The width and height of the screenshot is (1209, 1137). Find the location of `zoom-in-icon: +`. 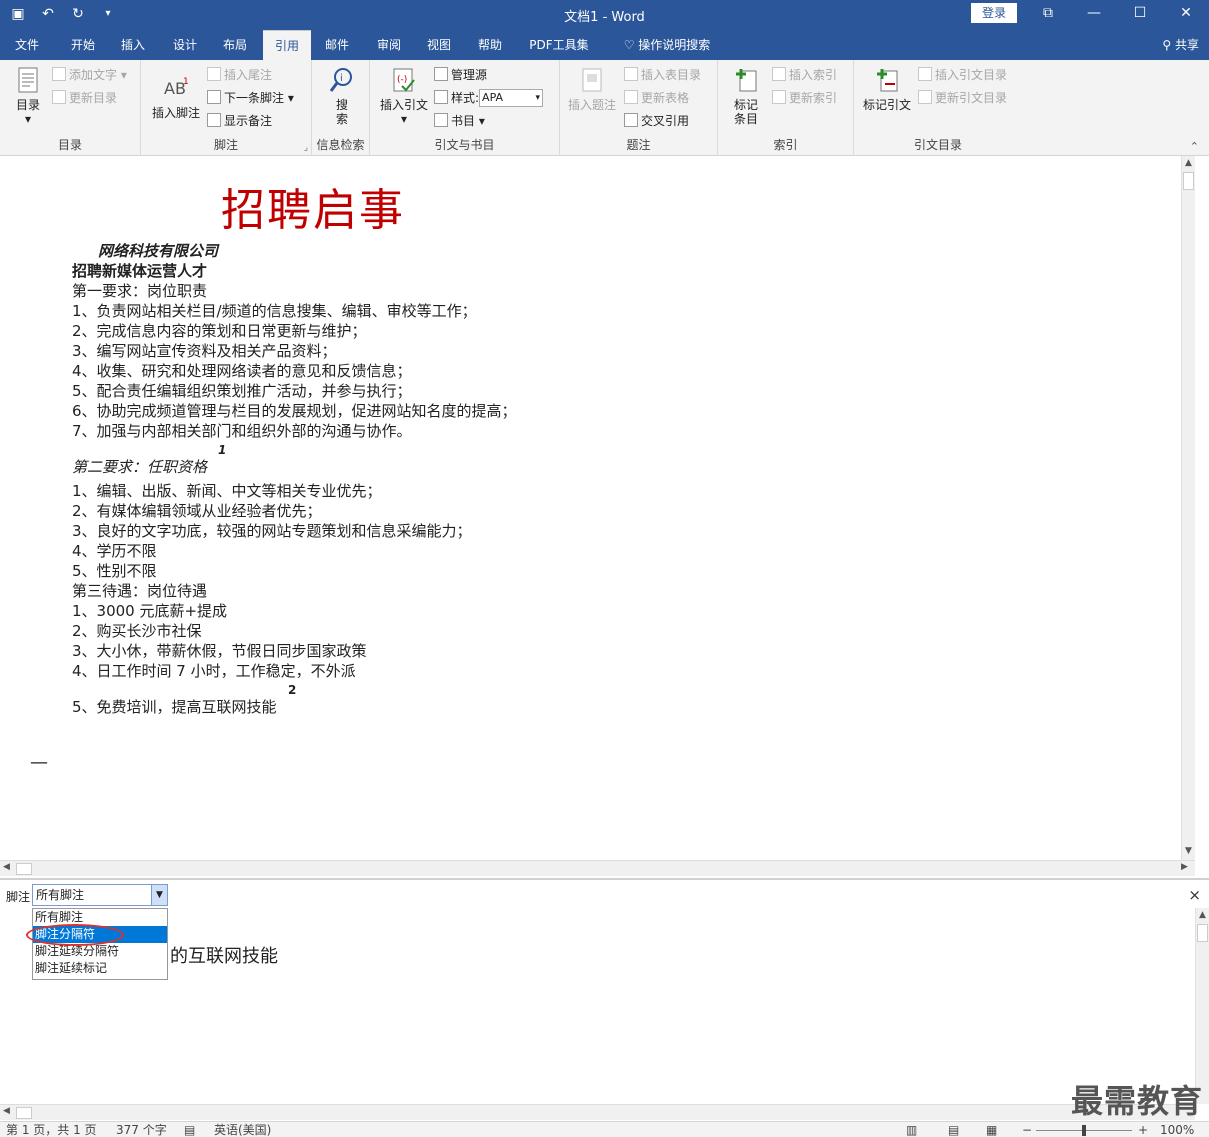

zoom-in-icon: + is located at coordinates (1143, 1129).